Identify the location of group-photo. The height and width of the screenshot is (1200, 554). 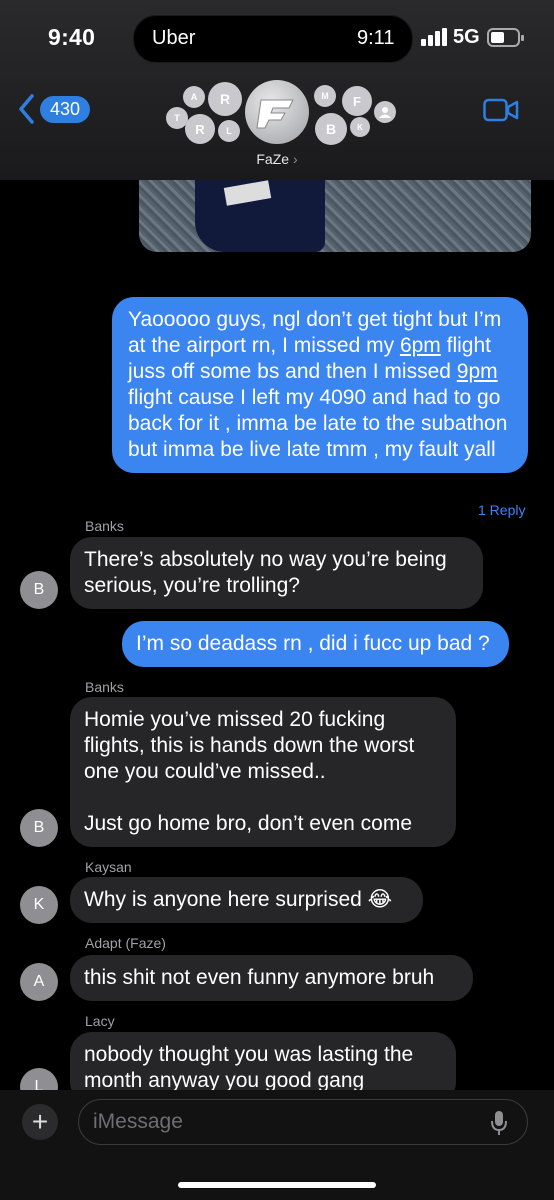
(277, 112).